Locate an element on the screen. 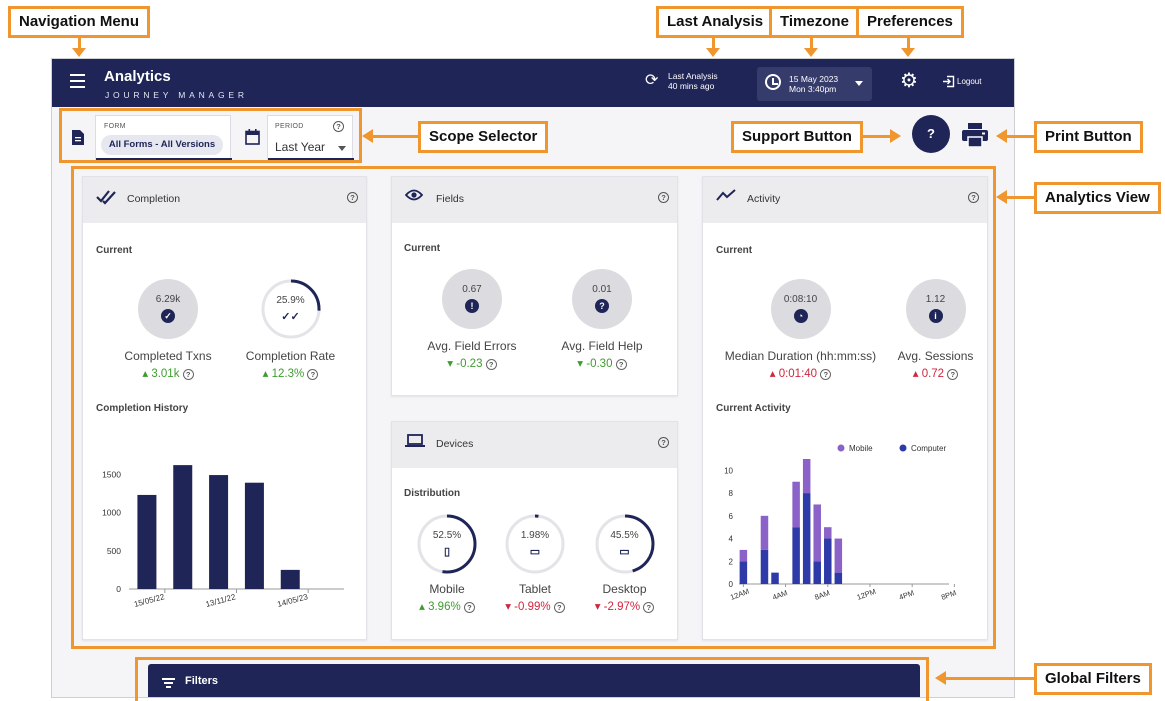 The width and height of the screenshot is (1165, 701). timezone-time: Mon 3:40pm is located at coordinates (813, 89).